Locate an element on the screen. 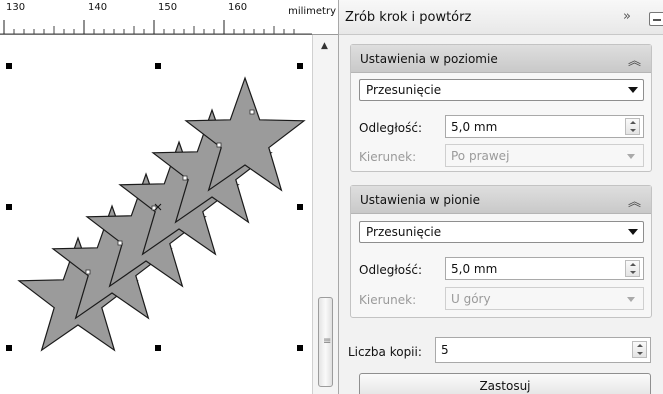  ruler-ticks is located at coordinates (156, 27).